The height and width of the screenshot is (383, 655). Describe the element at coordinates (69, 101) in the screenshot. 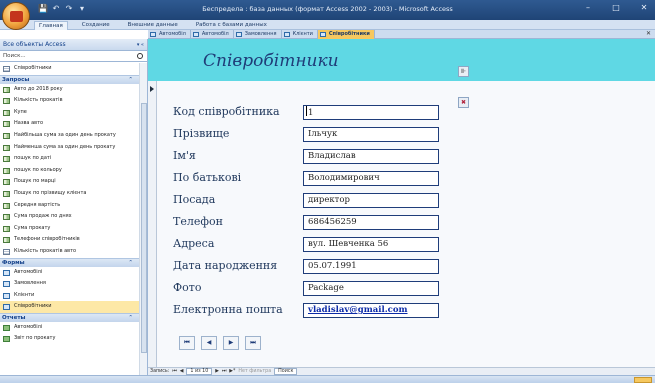

I see `nav-item: Кількість прокатів` at that location.